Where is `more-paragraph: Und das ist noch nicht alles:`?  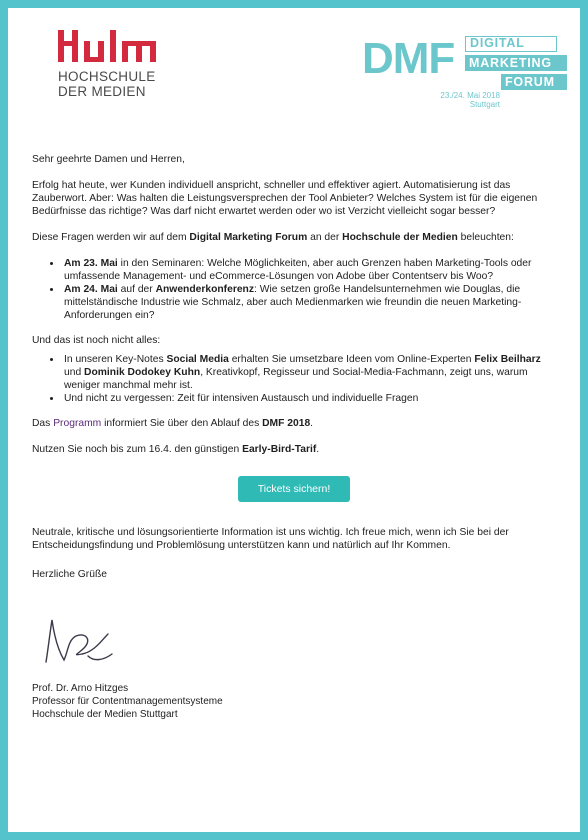 more-paragraph: Und das ist noch nicht alles: is located at coordinates (96, 340).